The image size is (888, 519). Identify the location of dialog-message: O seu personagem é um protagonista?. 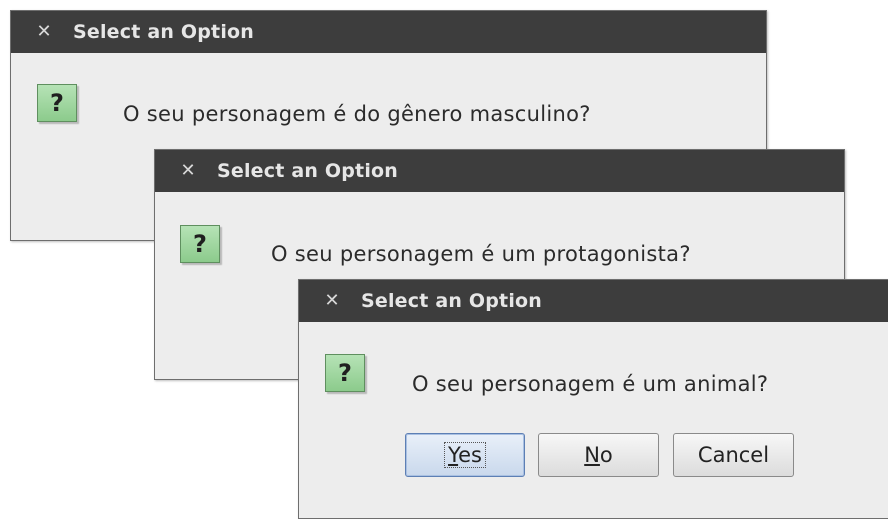
(481, 254).